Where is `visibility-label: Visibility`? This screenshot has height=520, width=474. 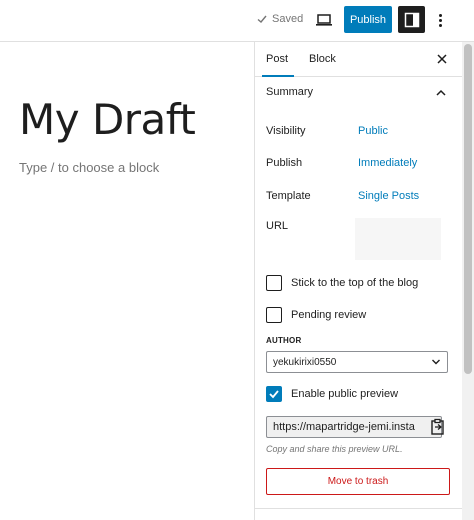
visibility-label: Visibility is located at coordinates (286, 131).